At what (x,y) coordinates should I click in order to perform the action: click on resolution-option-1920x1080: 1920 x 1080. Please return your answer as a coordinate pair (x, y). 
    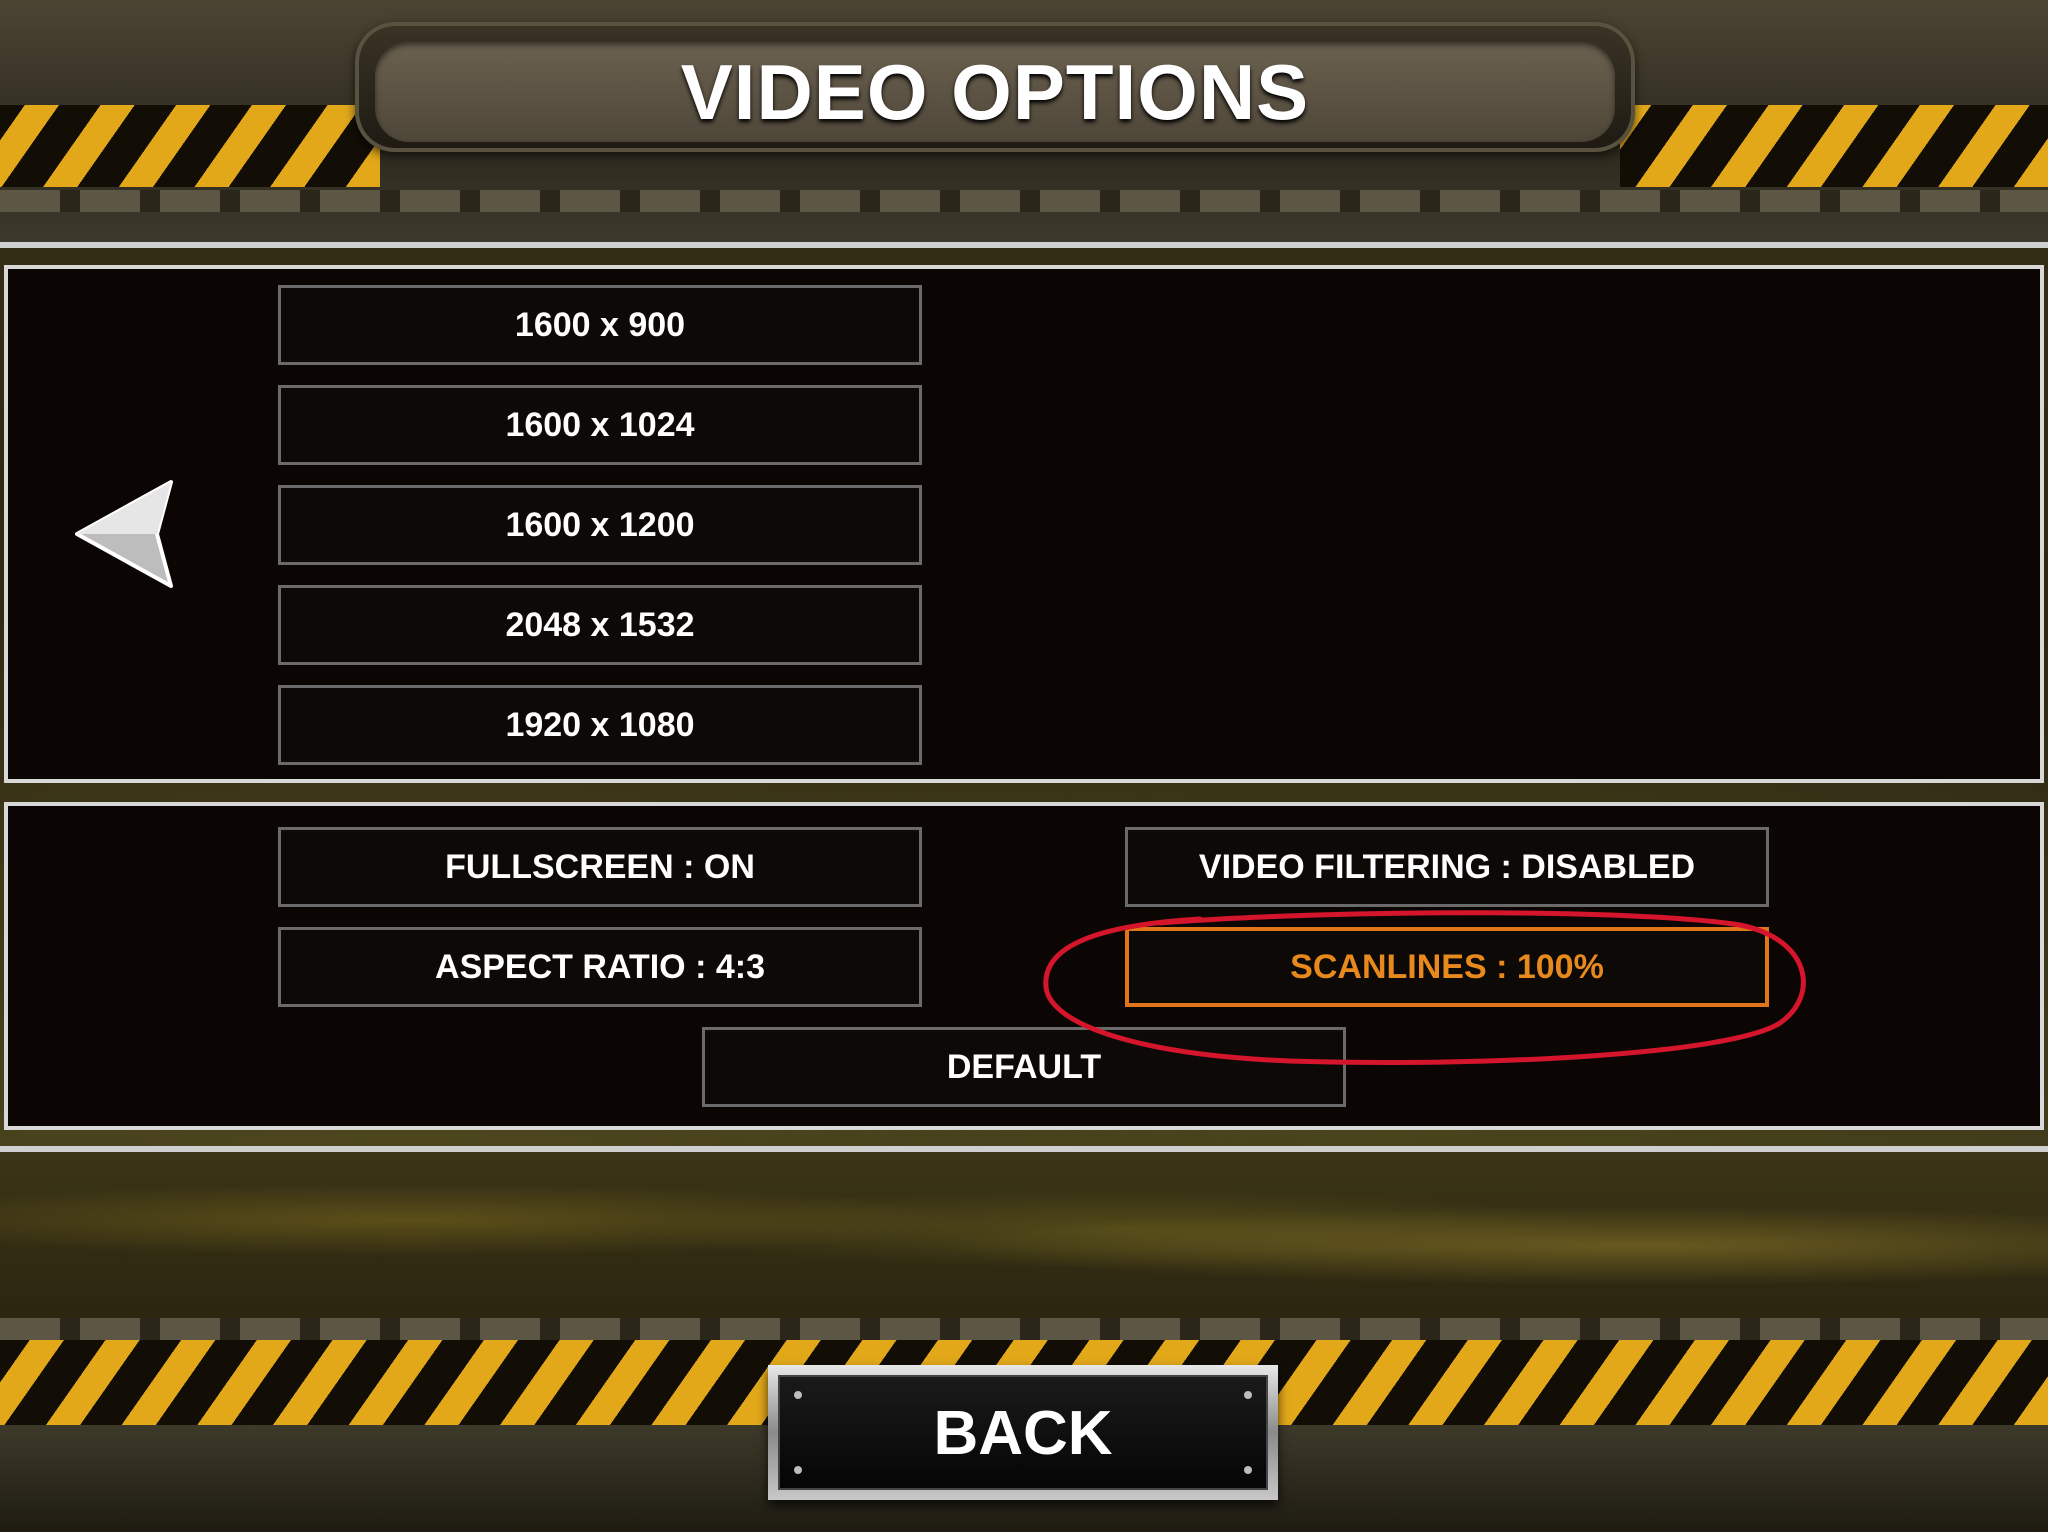
    Looking at the image, I should click on (600, 725).